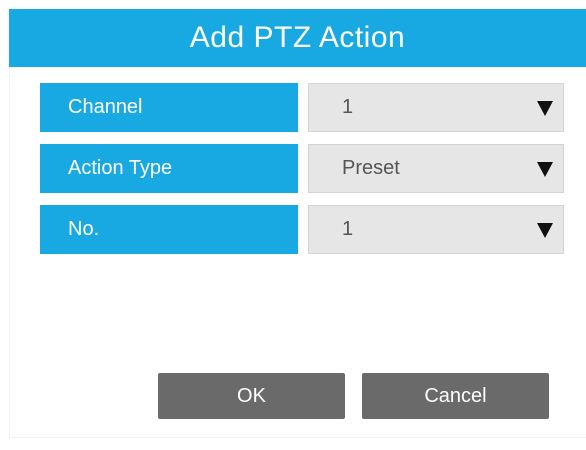 The height and width of the screenshot is (450, 586). I want to click on number-label: No., so click(169, 229).